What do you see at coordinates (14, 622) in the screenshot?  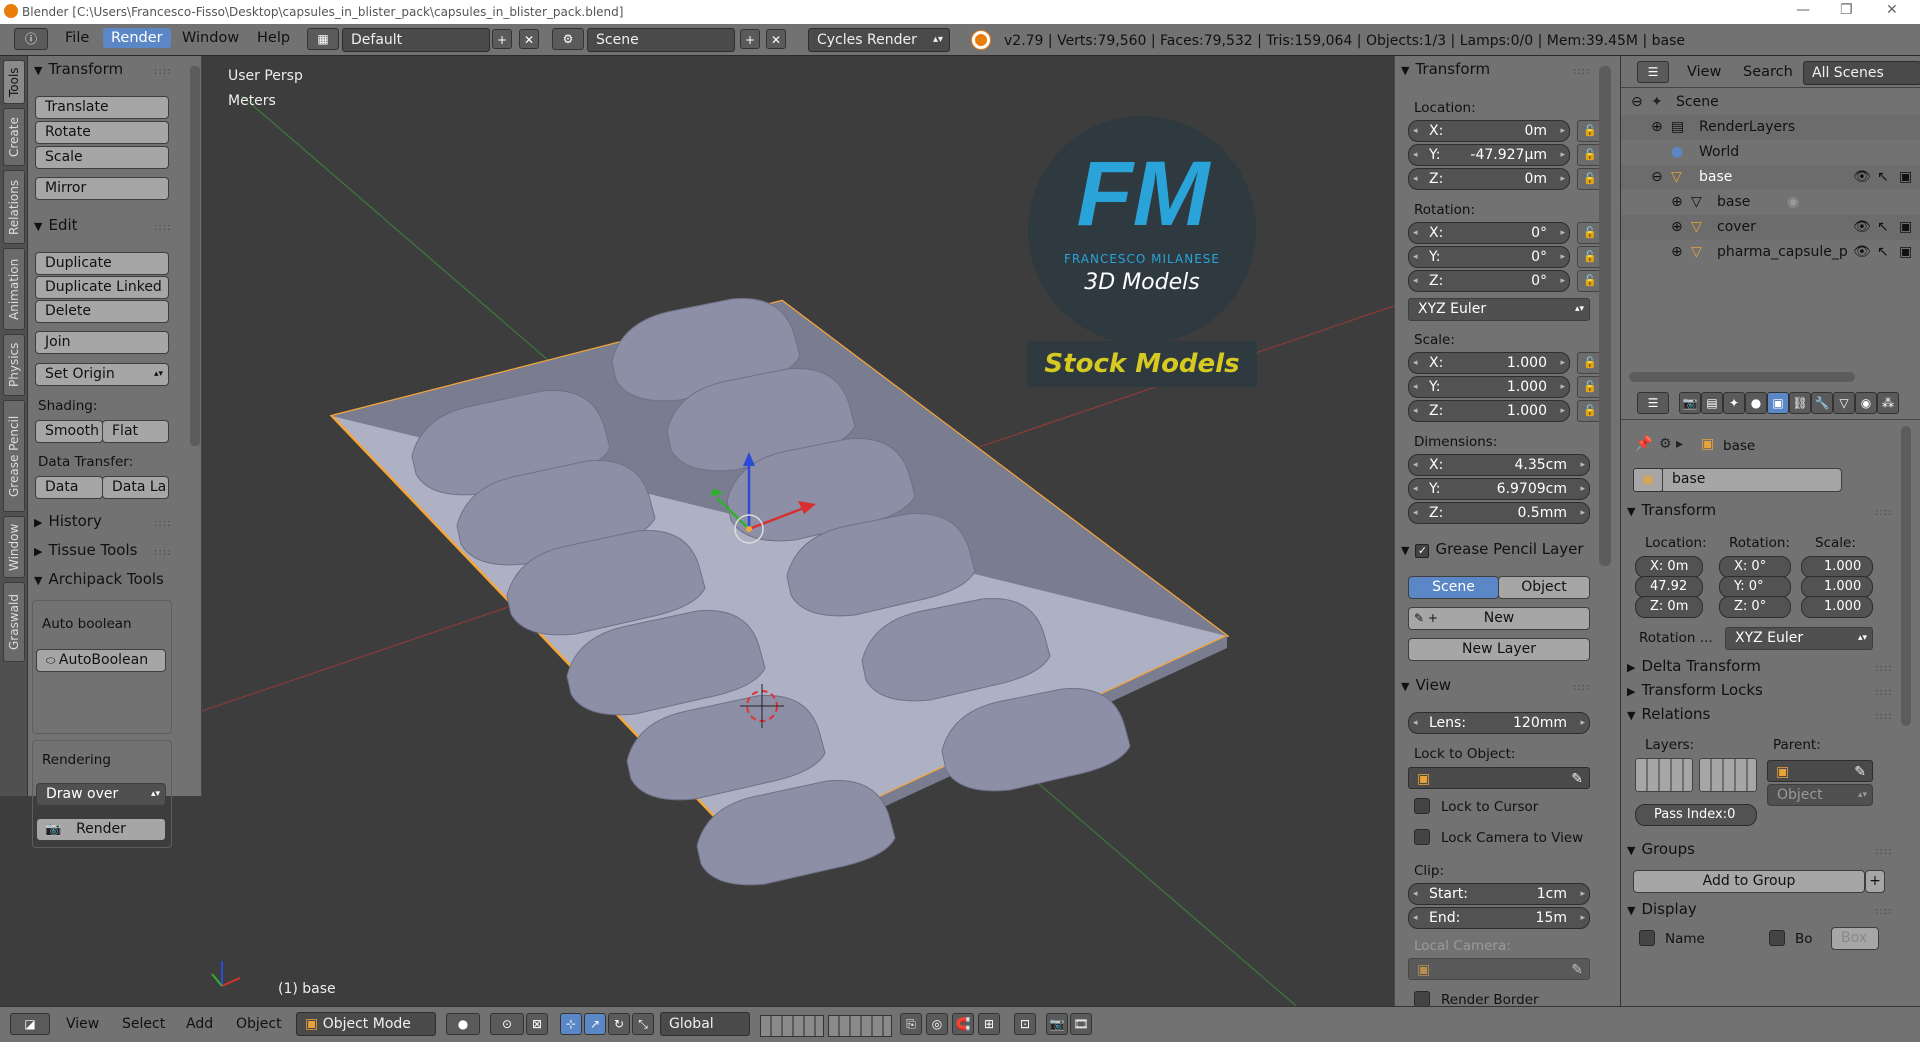 I see `tab-graswald: Graswald` at bounding box center [14, 622].